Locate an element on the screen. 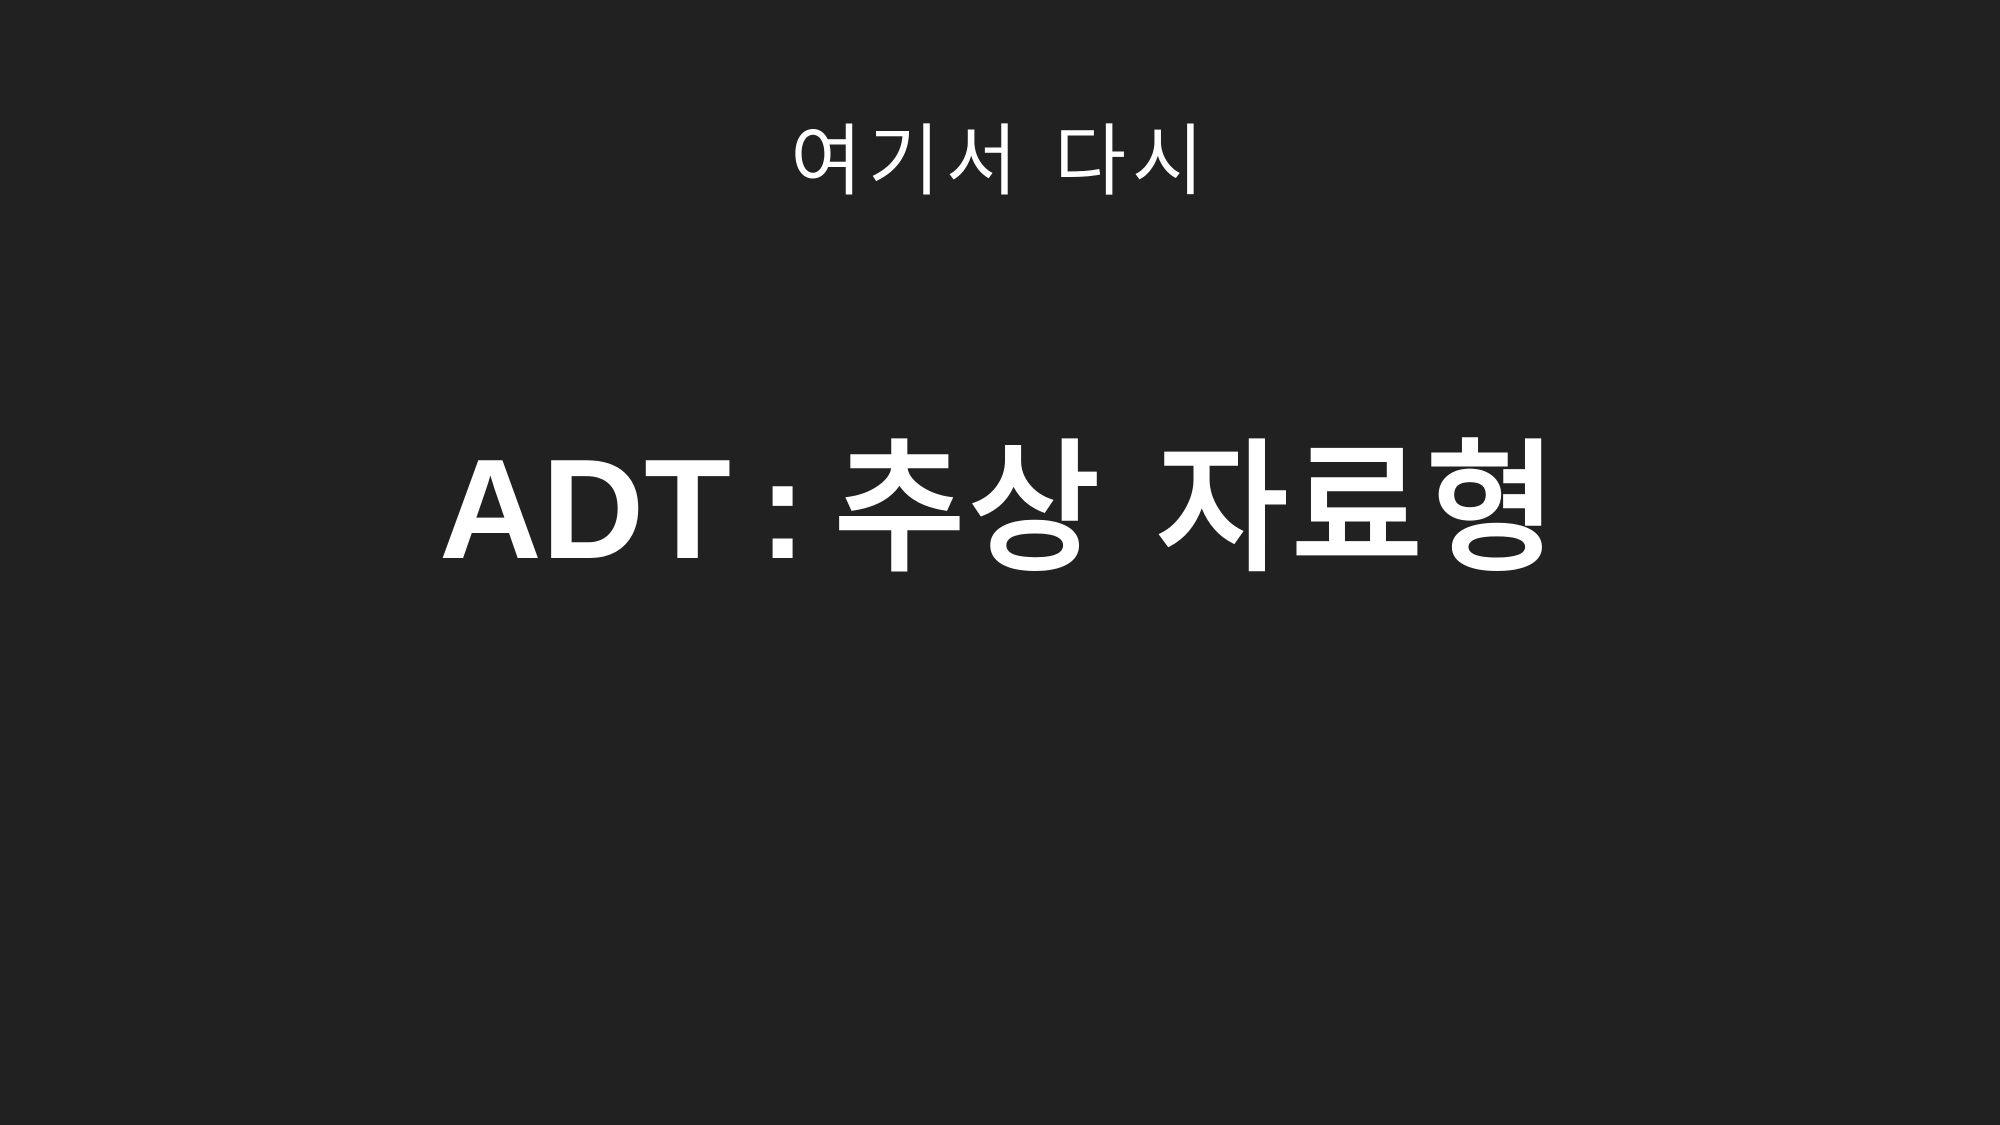 Image resolution: width=2000 pixels, height=1125 pixels. slide-subtitle: 여기서 다시 is located at coordinates (1000, 162).